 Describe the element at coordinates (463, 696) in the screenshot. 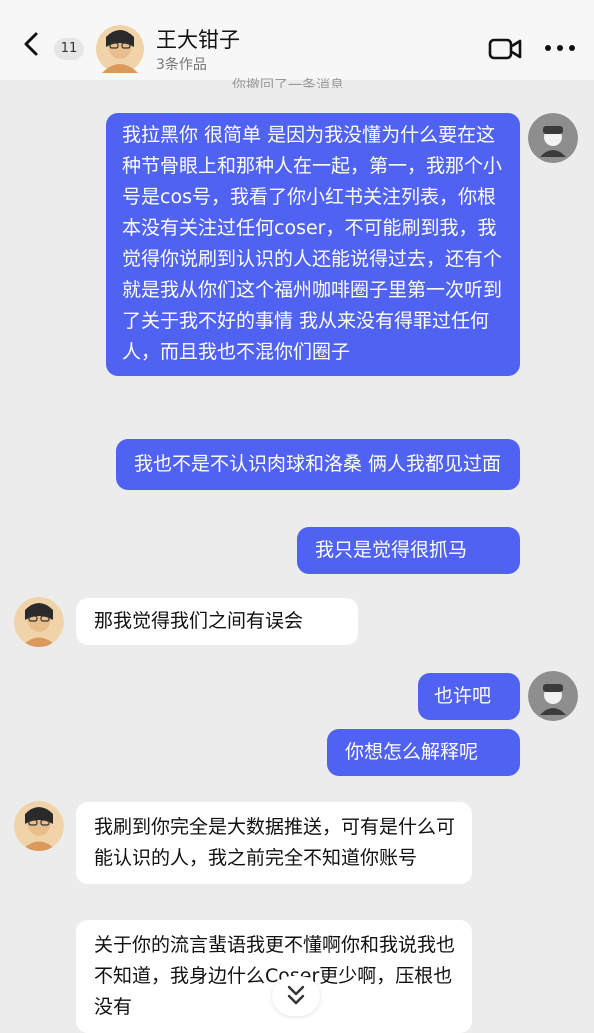

I see `message-text: 也许吧` at that location.